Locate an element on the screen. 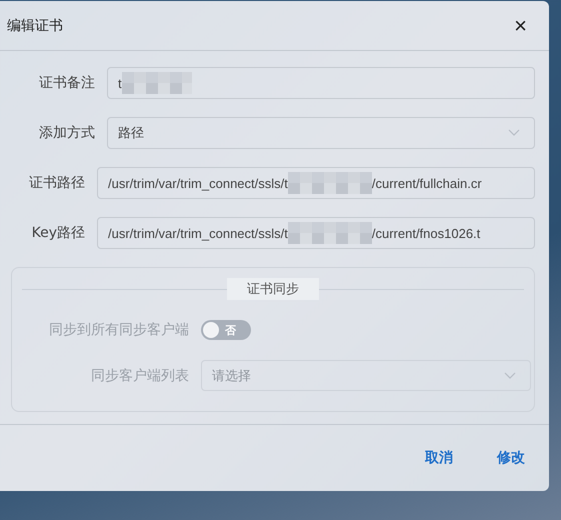  field-label: 同步客户端列表 is located at coordinates (139, 375).